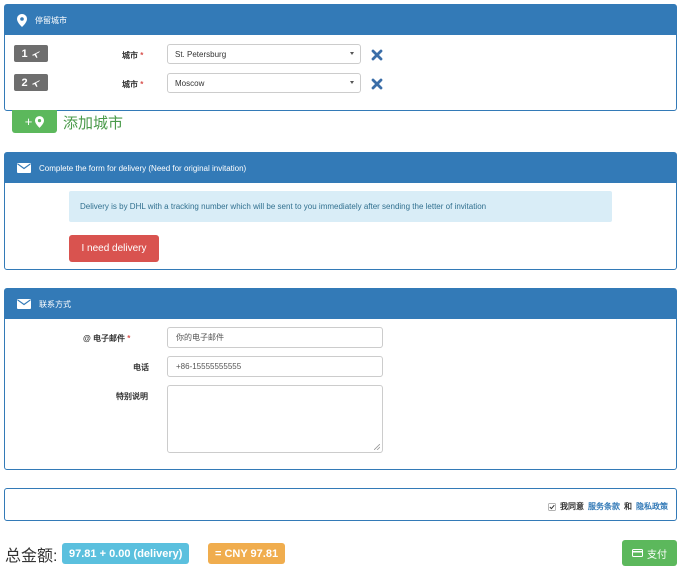 The width and height of the screenshot is (680, 566). Describe the element at coordinates (51, 20) in the screenshot. I see `stay-cities-title: 停留城市` at that location.